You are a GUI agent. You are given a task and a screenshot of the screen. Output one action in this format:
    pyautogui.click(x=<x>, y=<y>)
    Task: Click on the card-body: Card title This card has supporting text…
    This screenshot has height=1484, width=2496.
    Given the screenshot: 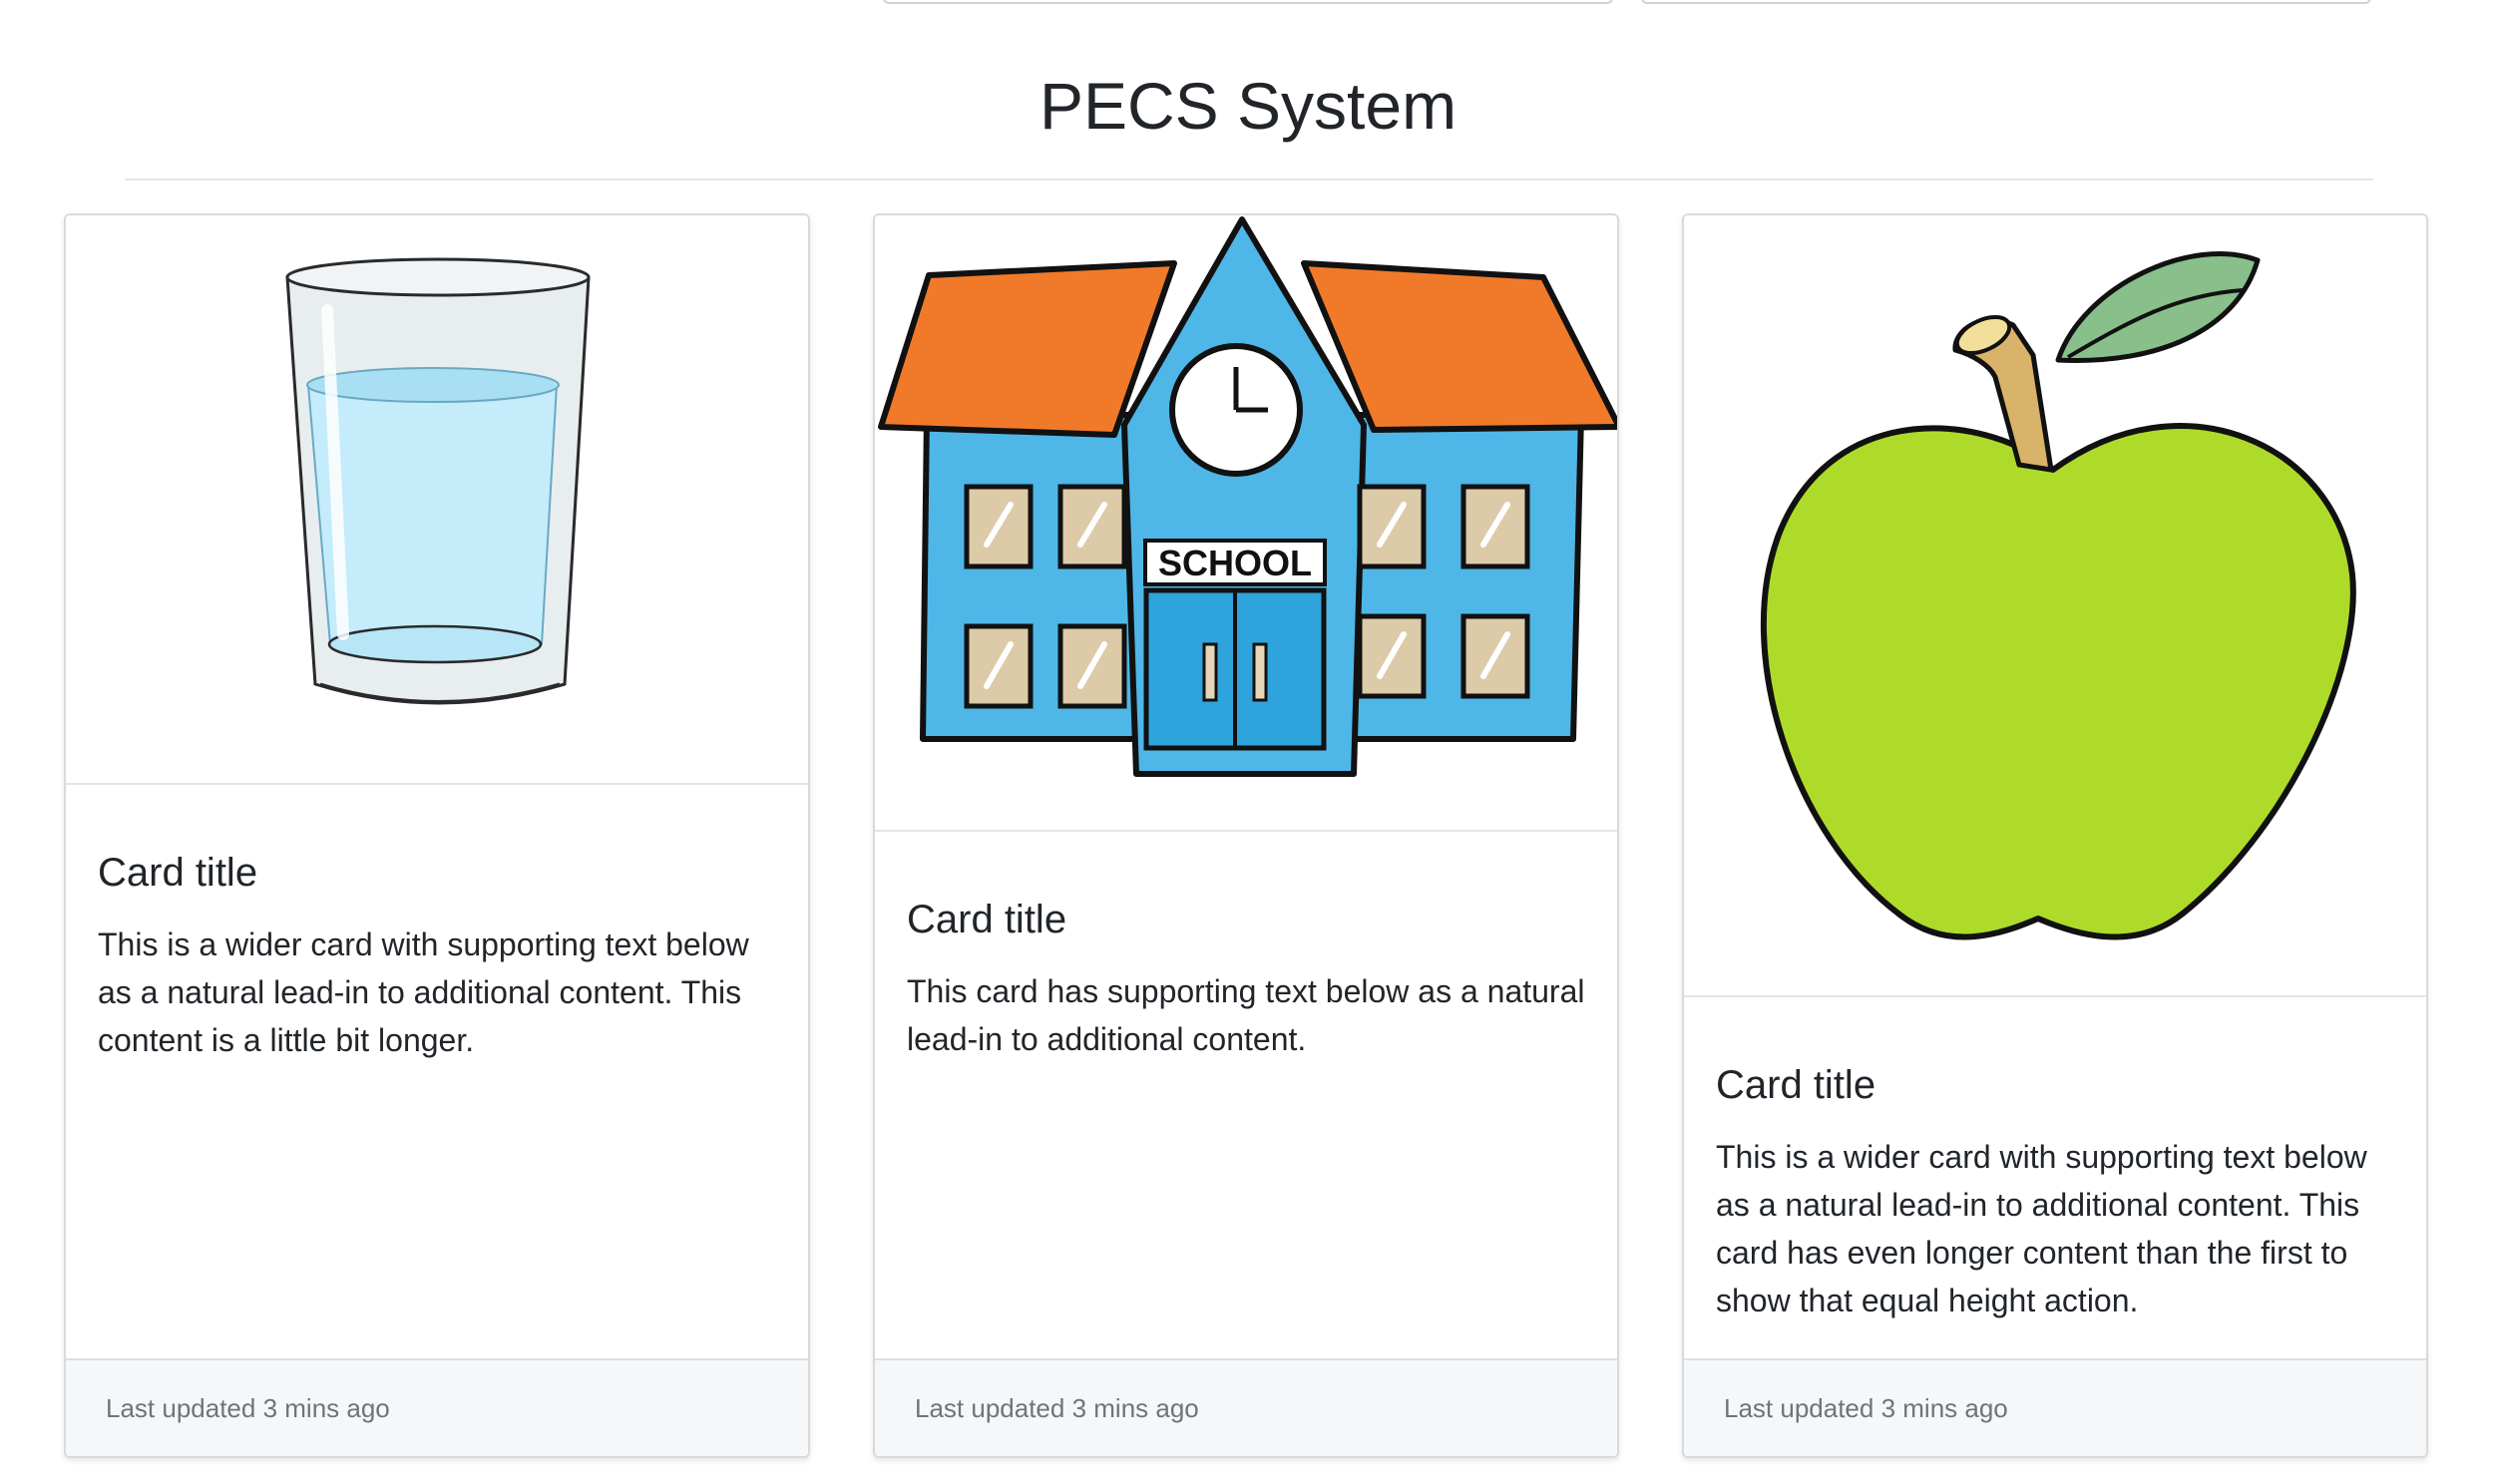 What is the action you would take?
    pyautogui.click(x=1246, y=947)
    